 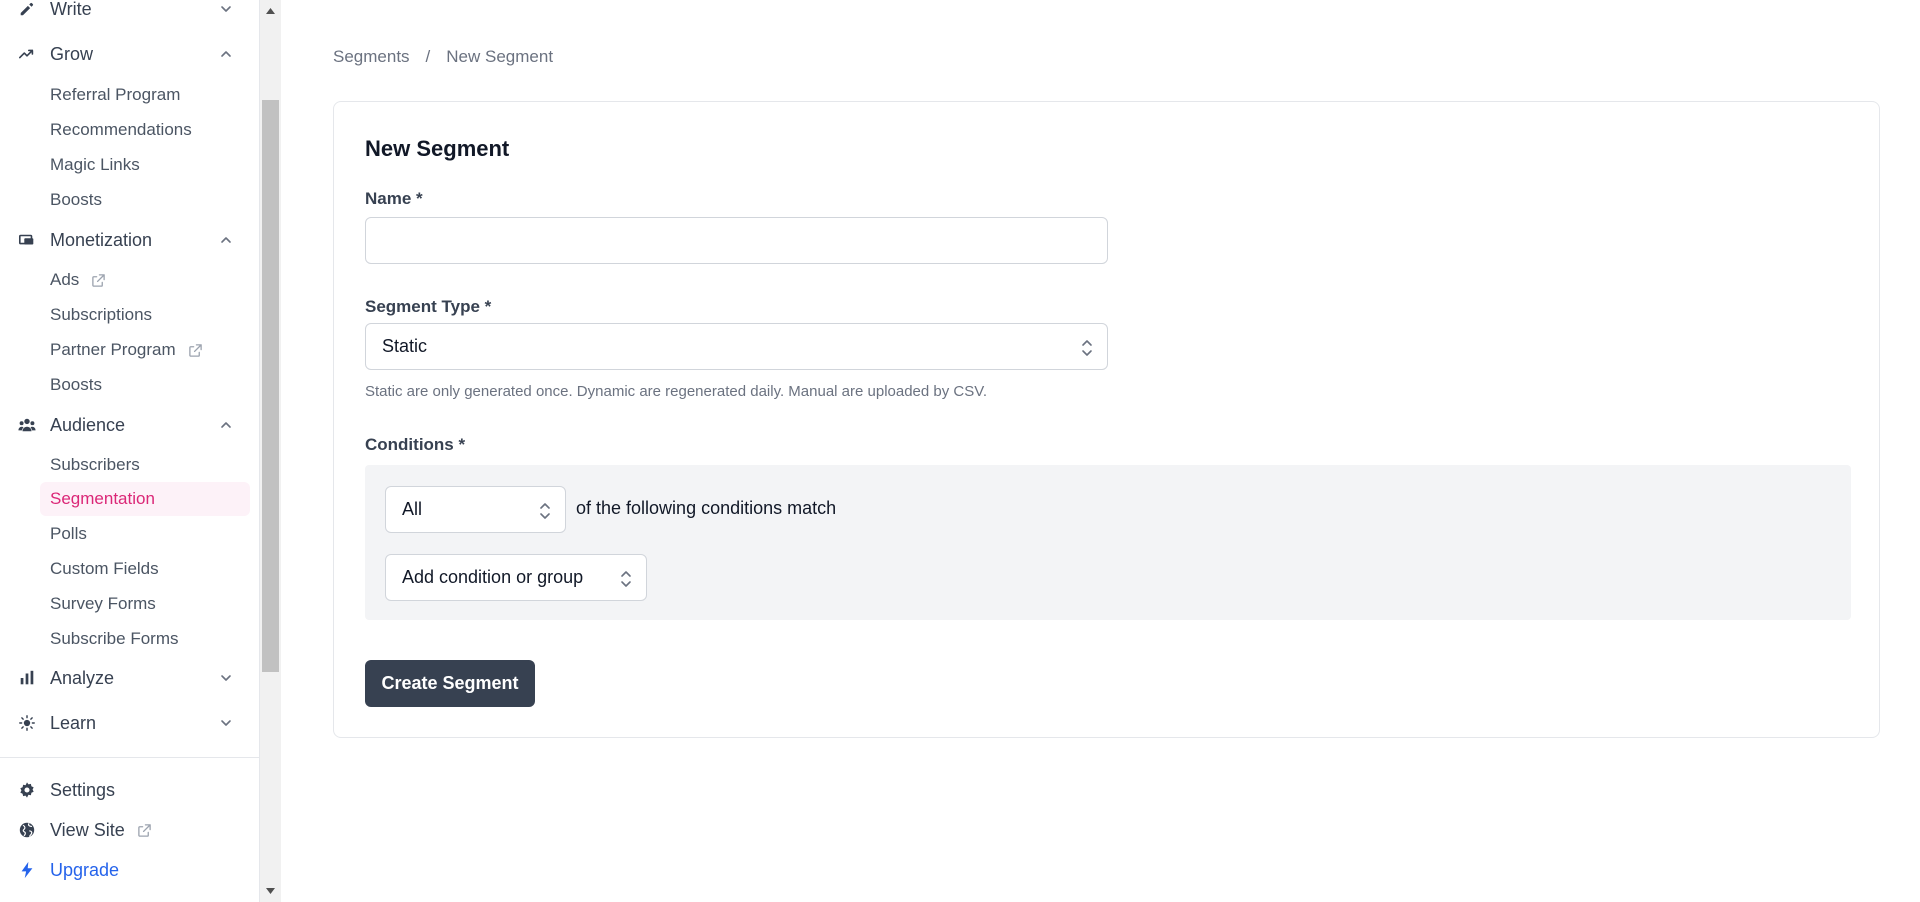 I want to click on match-mode-value: All, so click(x=412, y=509).